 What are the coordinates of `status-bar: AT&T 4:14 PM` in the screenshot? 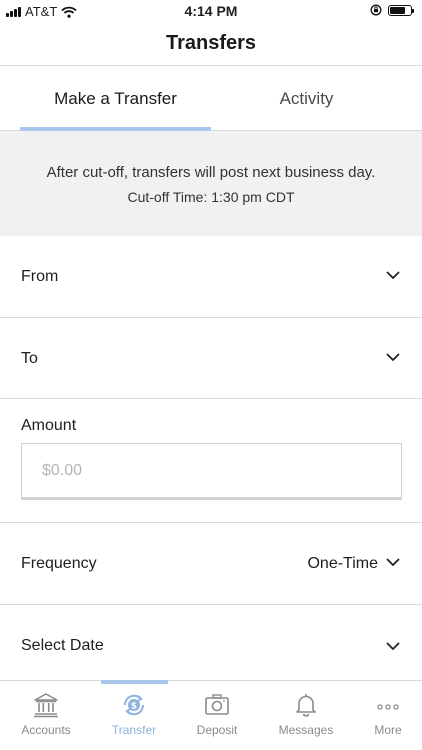 It's located at (211, 11).